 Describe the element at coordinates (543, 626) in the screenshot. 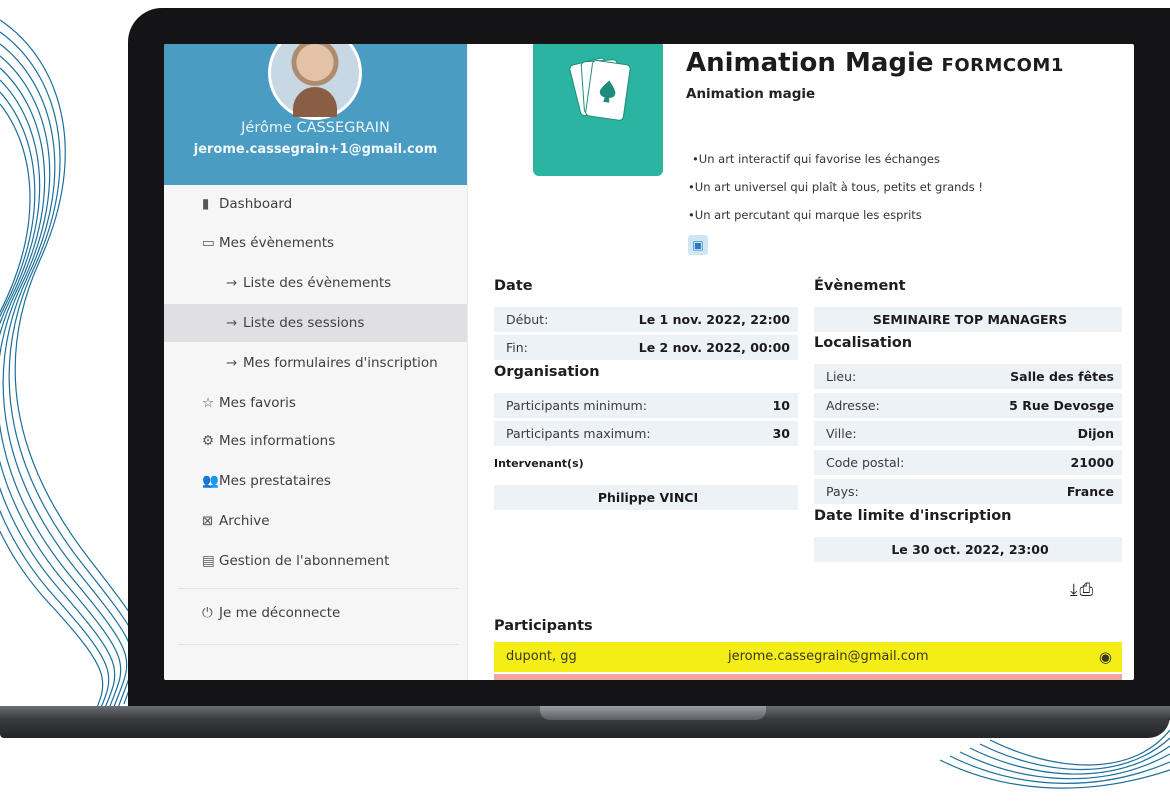

I see `participants-section-title: Participants` at that location.